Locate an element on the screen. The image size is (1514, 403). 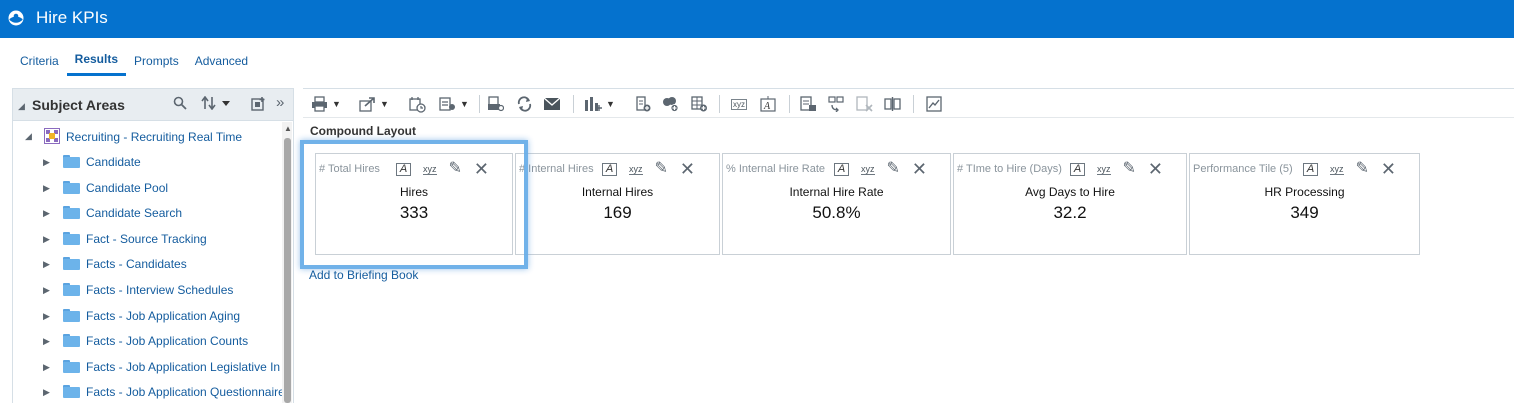
remove-view-button is located at coordinates (864, 104).